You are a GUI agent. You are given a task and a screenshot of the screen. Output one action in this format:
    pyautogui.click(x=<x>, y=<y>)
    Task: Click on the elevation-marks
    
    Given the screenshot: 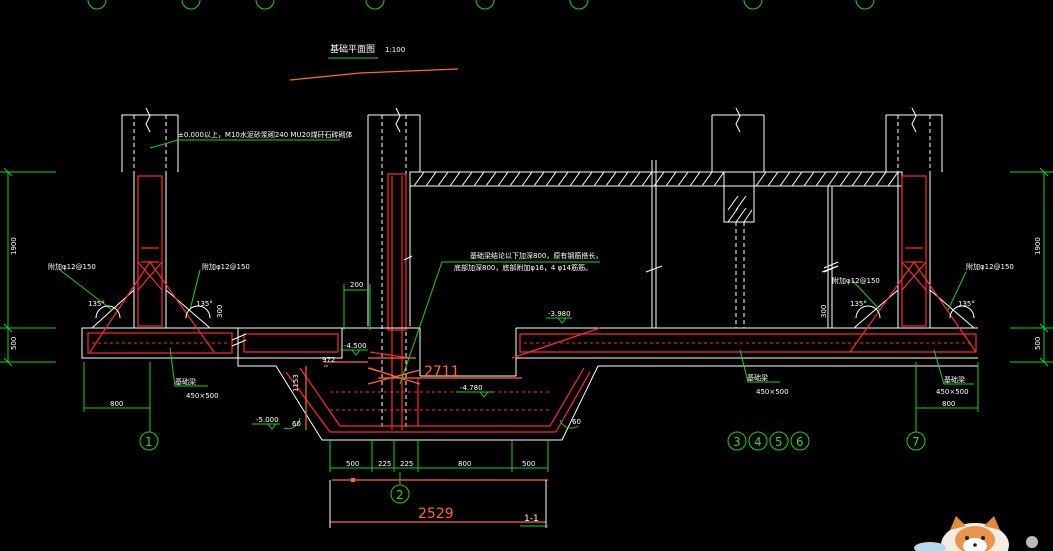 What is the action you would take?
    pyautogui.click(x=412, y=373)
    